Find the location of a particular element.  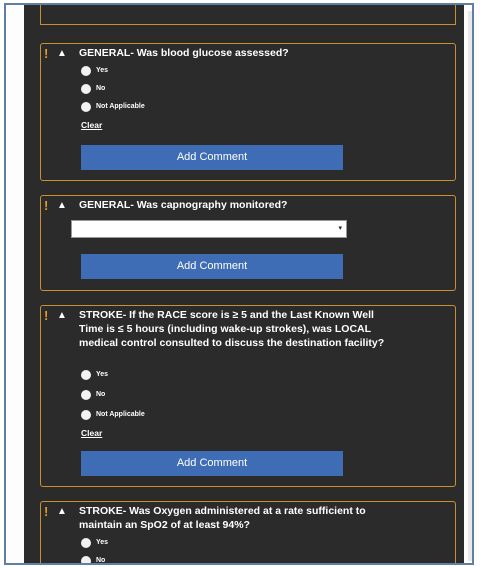

question-text: GENERAL- Was capnography monitored? is located at coordinates (183, 205).